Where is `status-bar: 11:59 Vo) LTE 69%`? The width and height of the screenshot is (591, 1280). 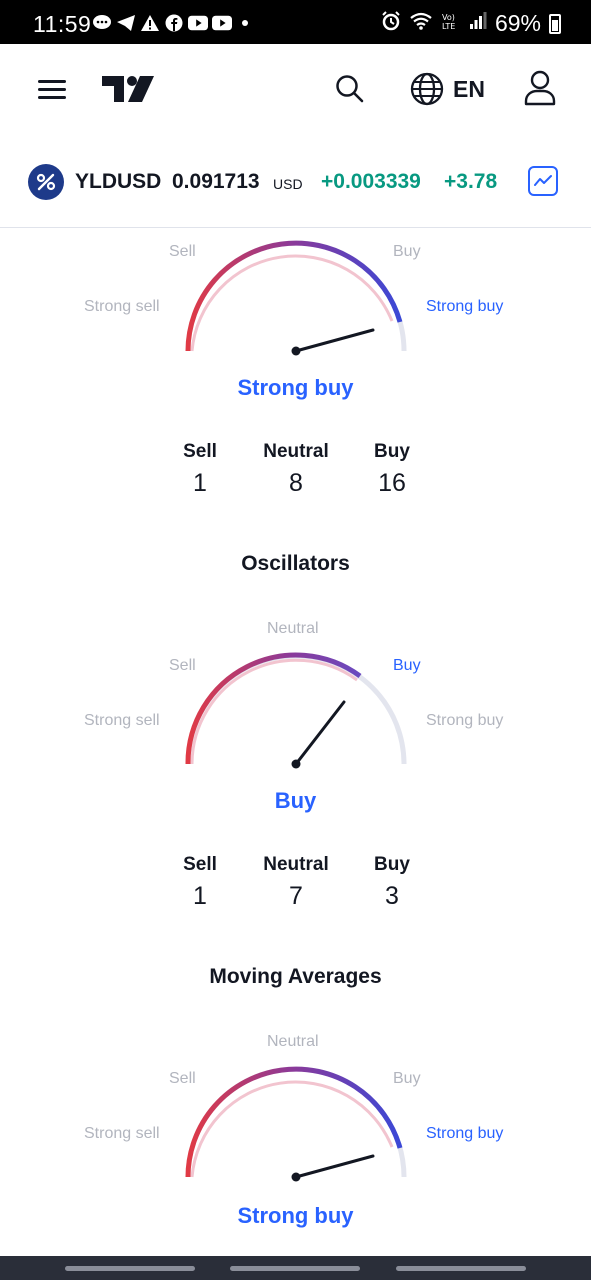 status-bar: 11:59 Vo) LTE 69% is located at coordinates (295, 22).